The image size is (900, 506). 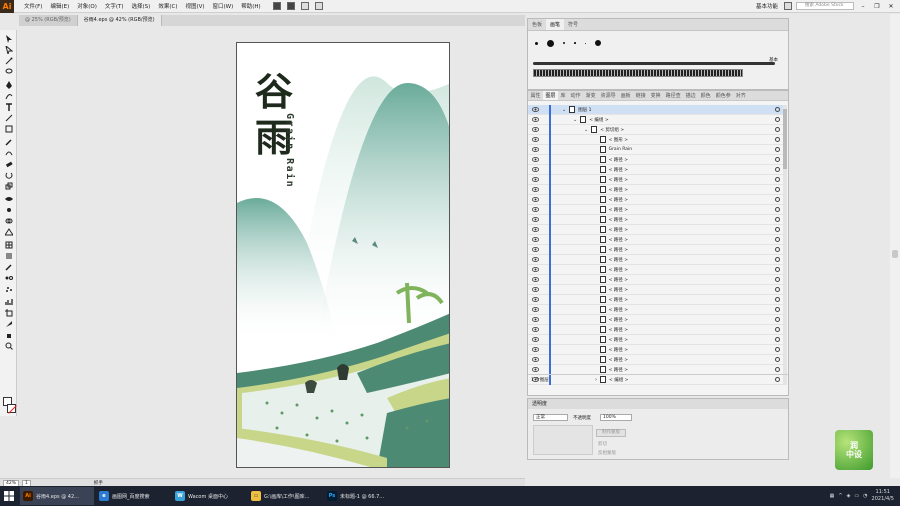 I want to click on panel-tab: 渐变, so click(x=590, y=95).